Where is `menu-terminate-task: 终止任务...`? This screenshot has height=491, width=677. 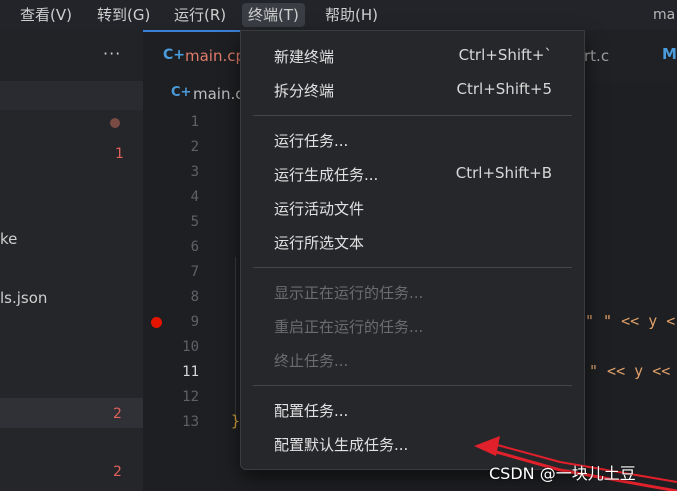 menu-terminate-task: 终止任务... is located at coordinates (412, 360).